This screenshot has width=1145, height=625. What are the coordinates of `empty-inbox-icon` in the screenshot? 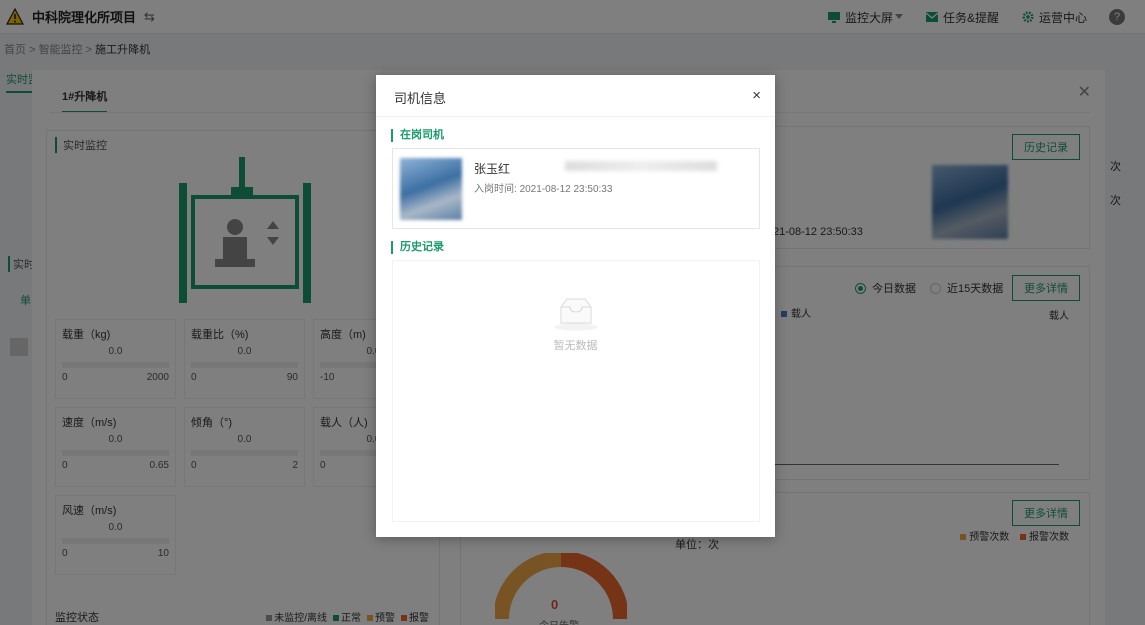 It's located at (576, 314).